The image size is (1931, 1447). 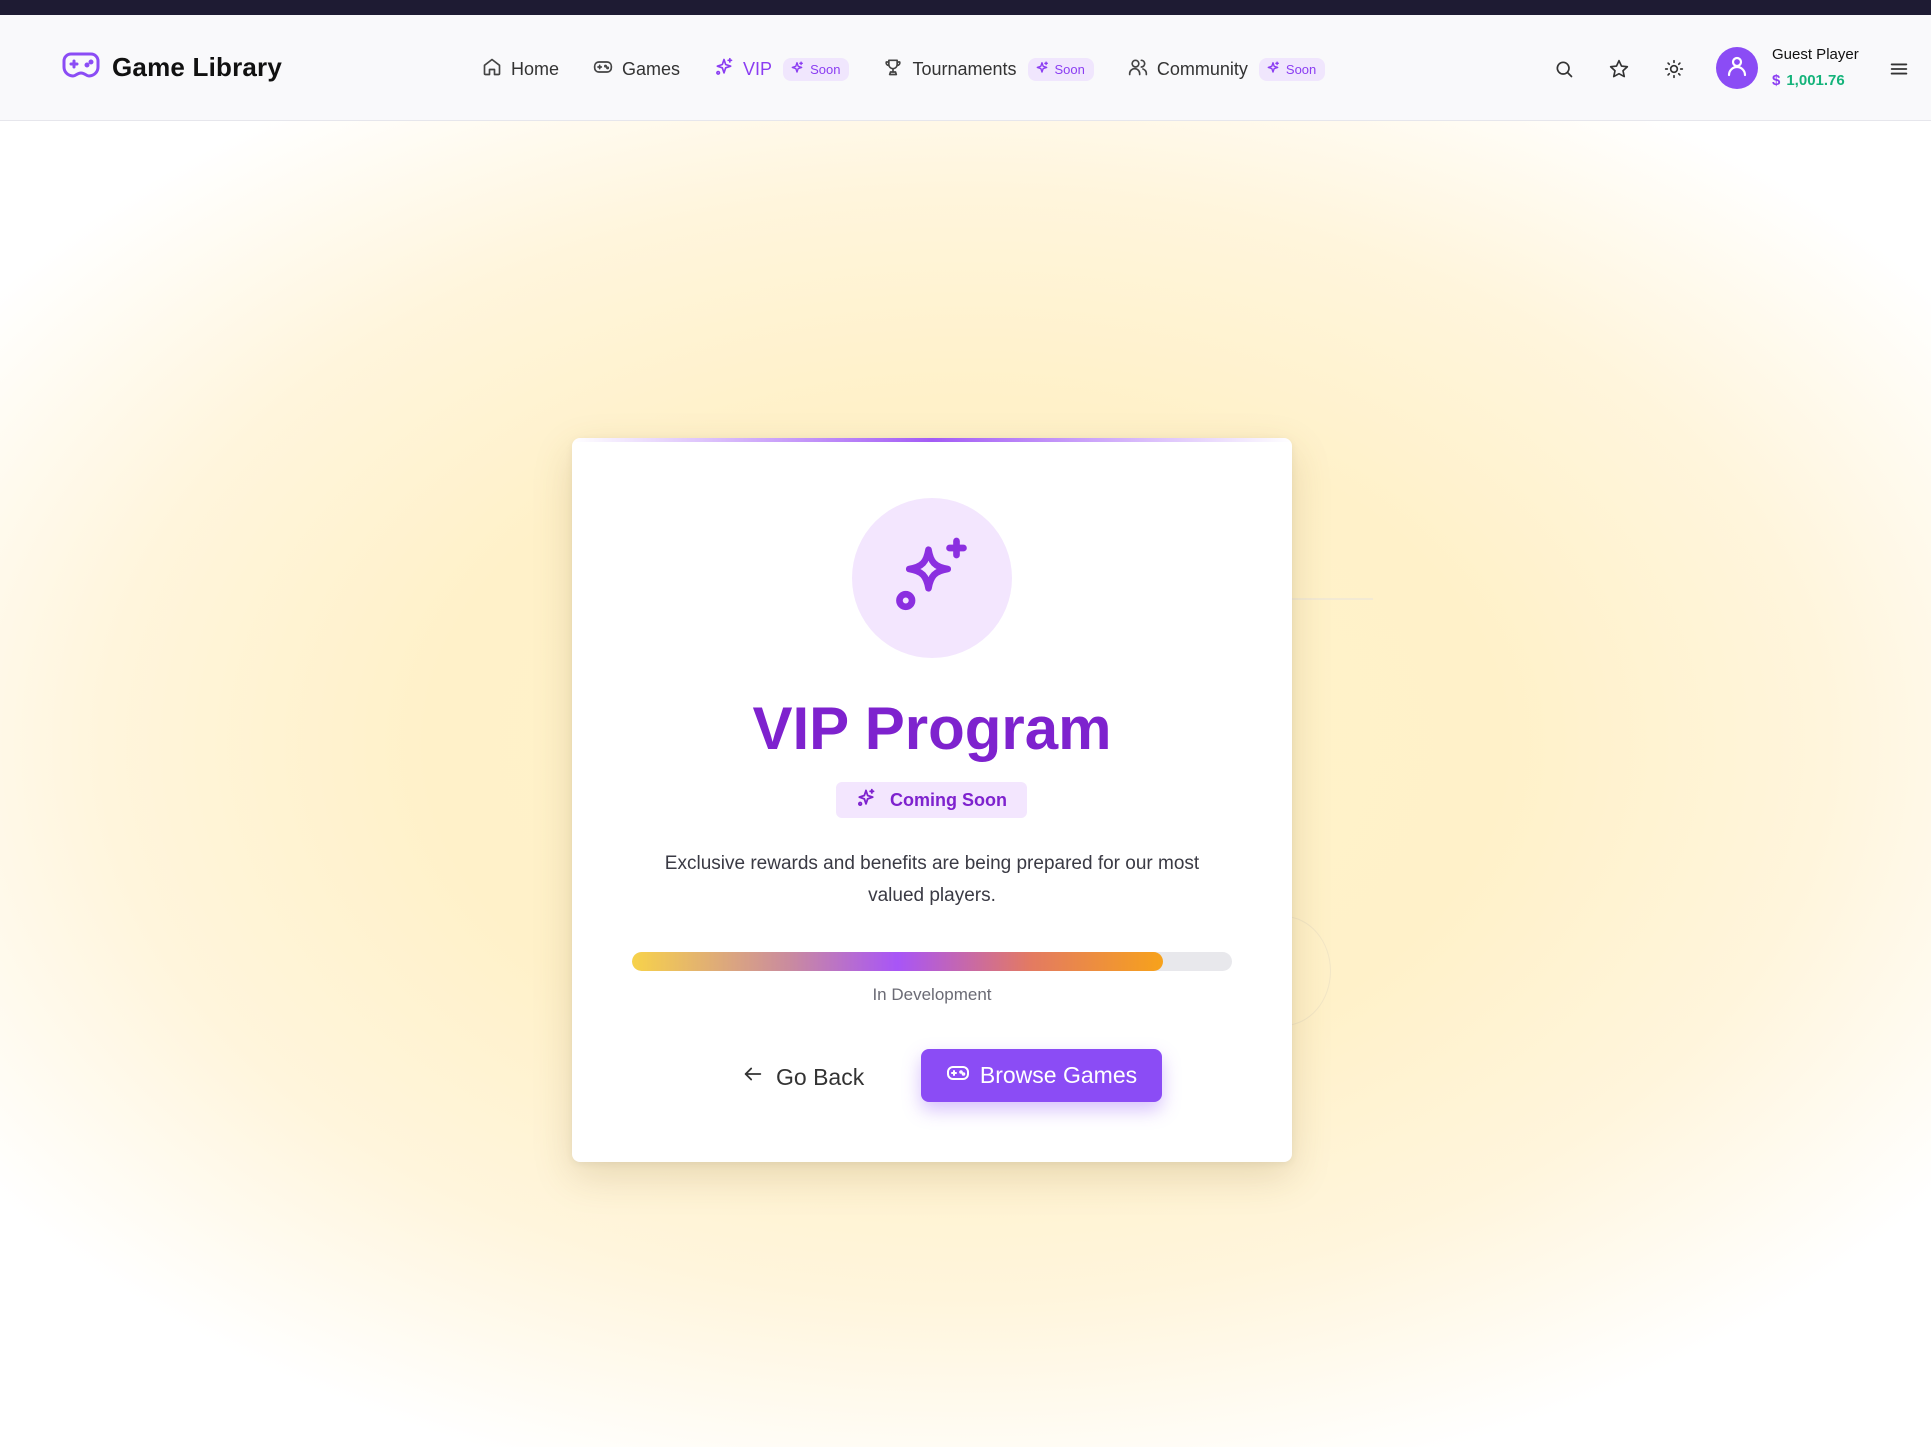 I want to click on nav-item-tournaments: Tournaments Soon, so click(x=988, y=69).